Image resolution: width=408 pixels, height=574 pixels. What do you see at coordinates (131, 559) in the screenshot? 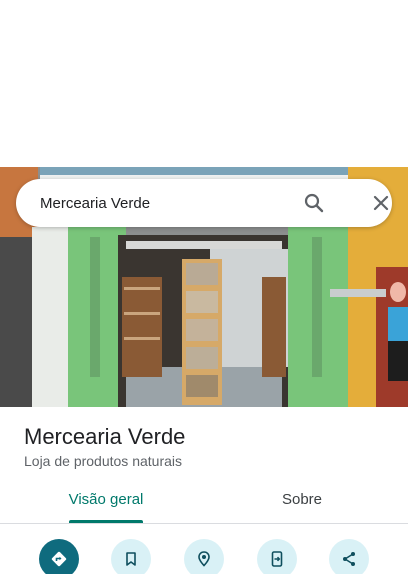
I see `save-bookmark-icon` at bounding box center [131, 559].